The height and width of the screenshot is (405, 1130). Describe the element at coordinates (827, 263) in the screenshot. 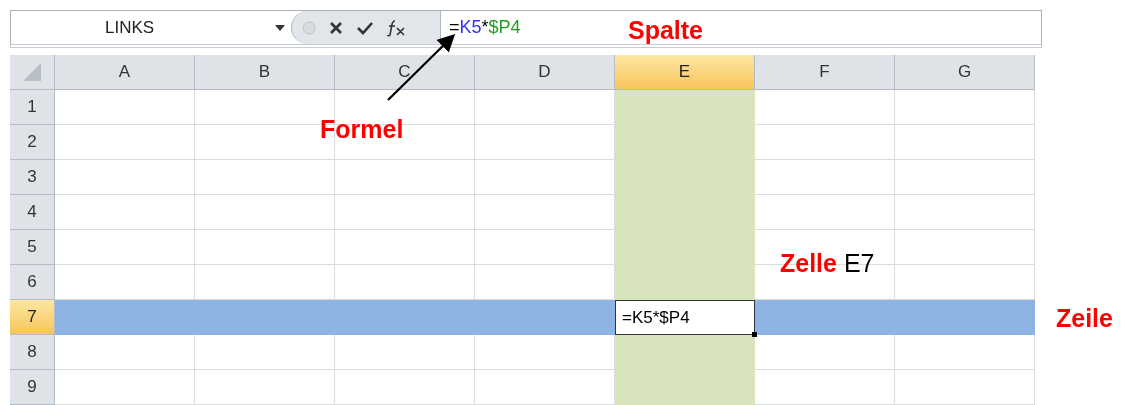

I see `annotation-label: Zelle E7` at that location.